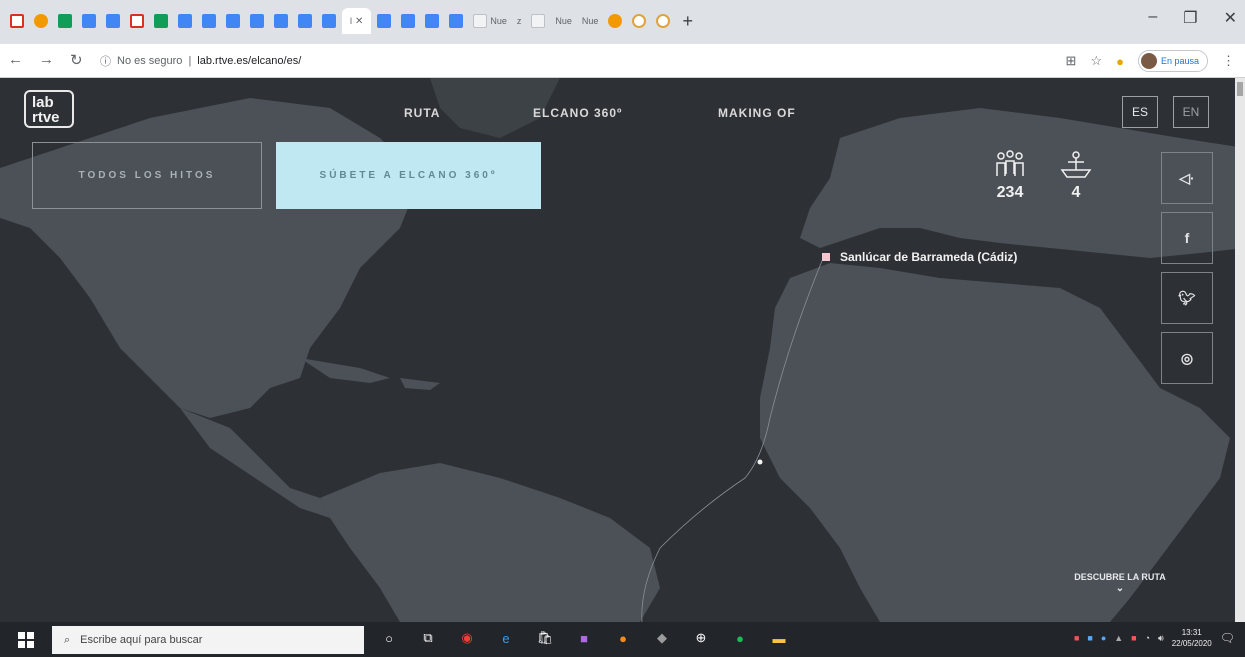 Image resolution: width=1245 pixels, height=657 pixels. Describe the element at coordinates (1187, 298) in the screenshot. I see `twitter-button: 🐦︎` at that location.